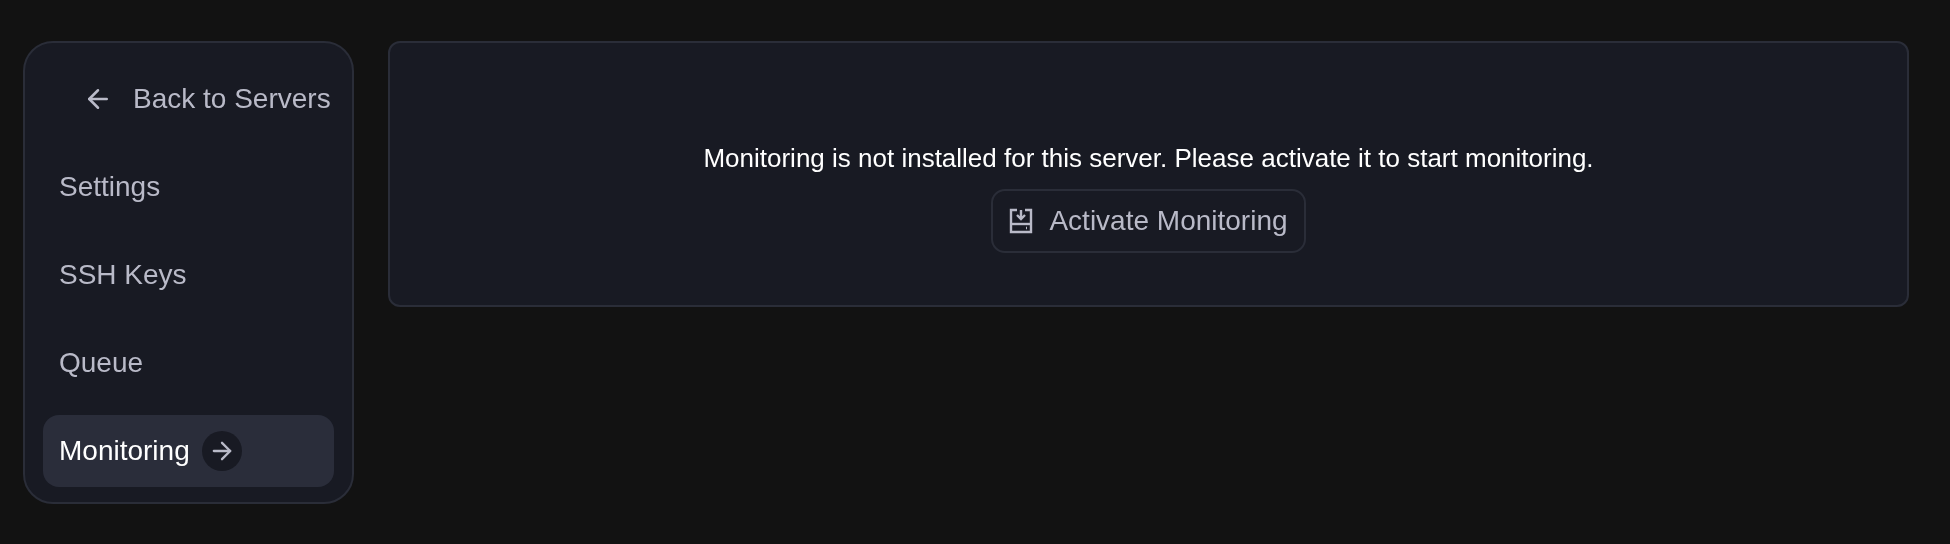 The height and width of the screenshot is (544, 1950). I want to click on arrow-right-icon, so click(221, 451).